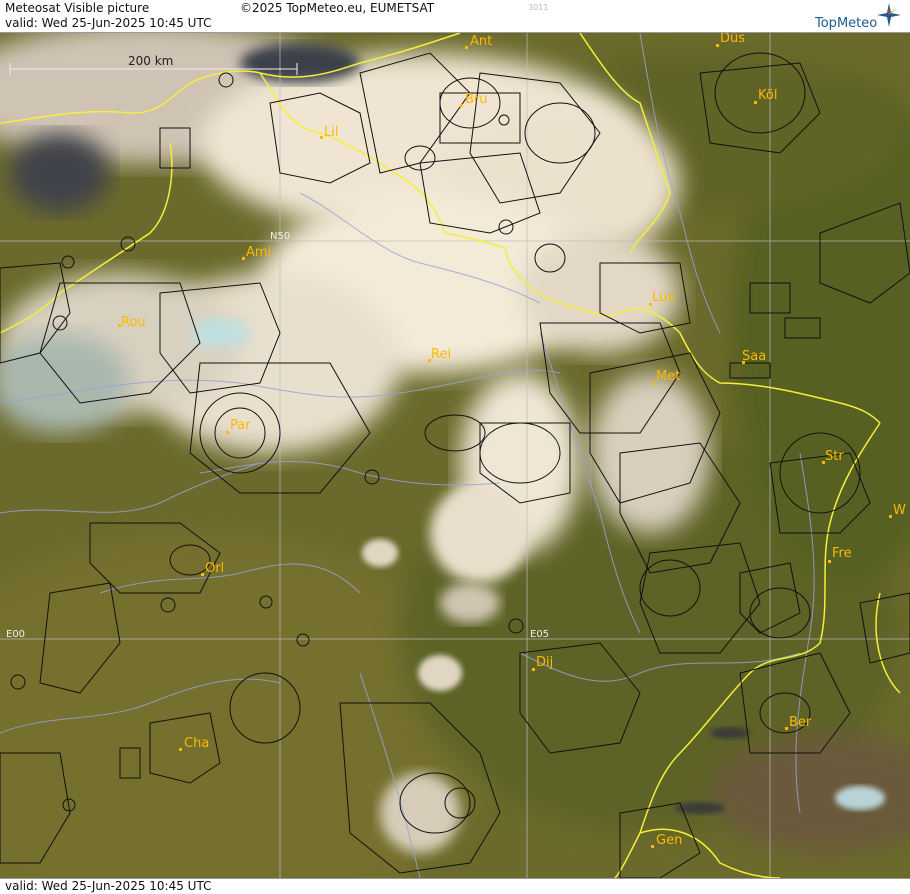 Image resolution: width=910 pixels, height=894 pixels. Describe the element at coordinates (280, 236) in the screenshot. I see `lat-label-n50: N50` at that location.